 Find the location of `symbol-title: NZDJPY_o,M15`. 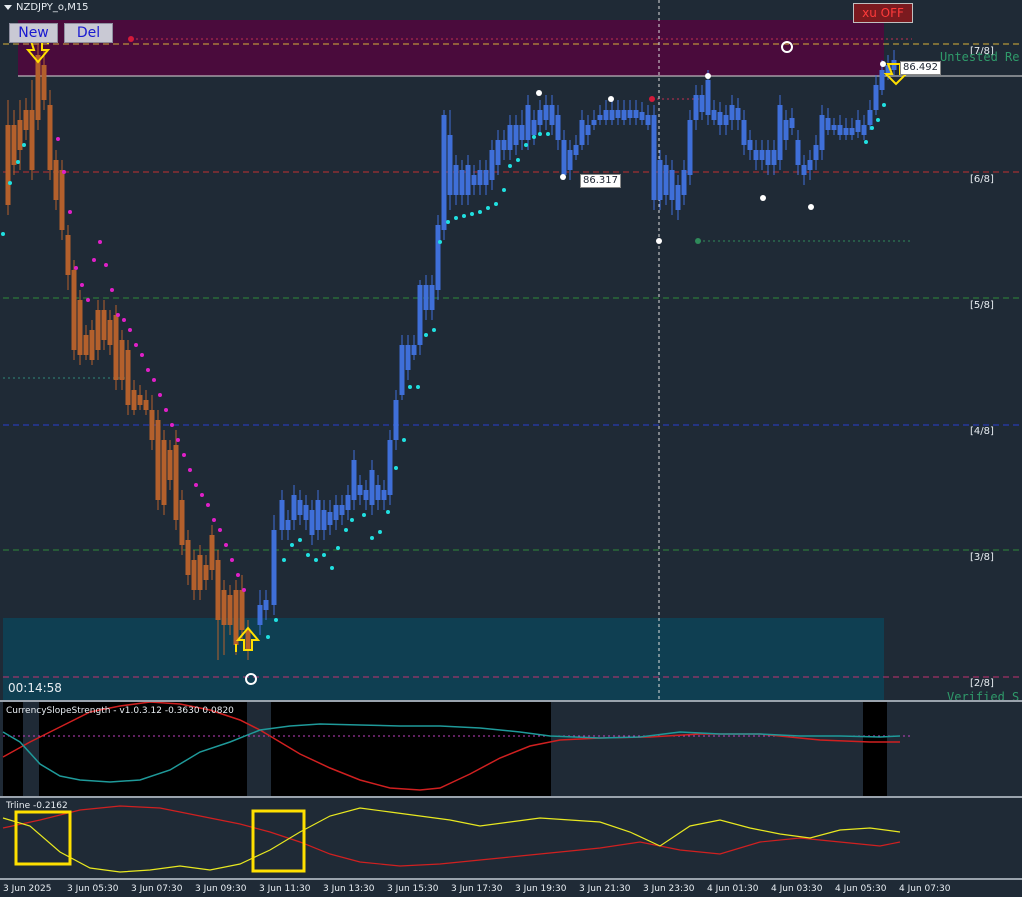

symbol-title: NZDJPY_o,M15 is located at coordinates (46, 7).